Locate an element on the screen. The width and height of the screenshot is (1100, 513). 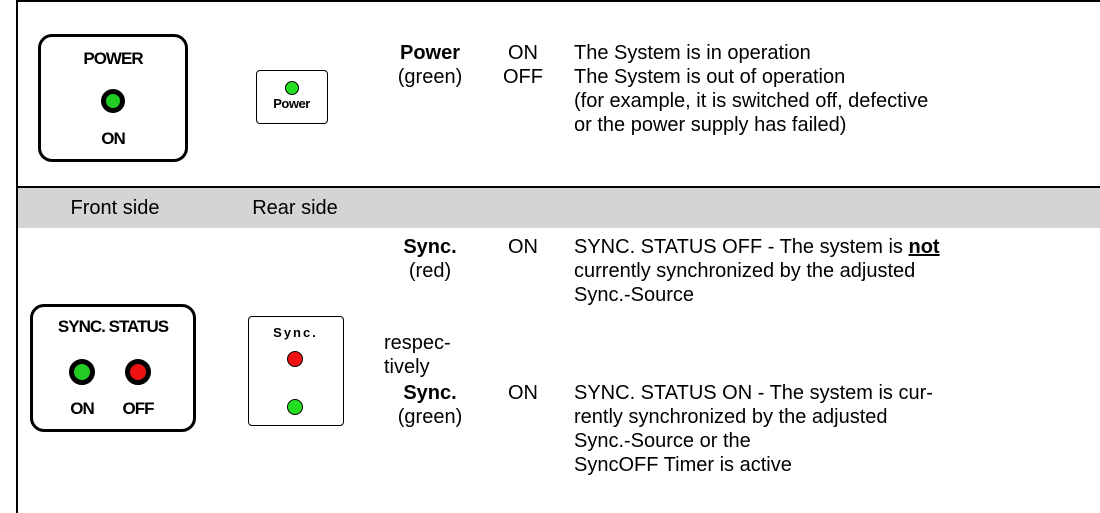
power-rear-panel: Power is located at coordinates (292, 97).